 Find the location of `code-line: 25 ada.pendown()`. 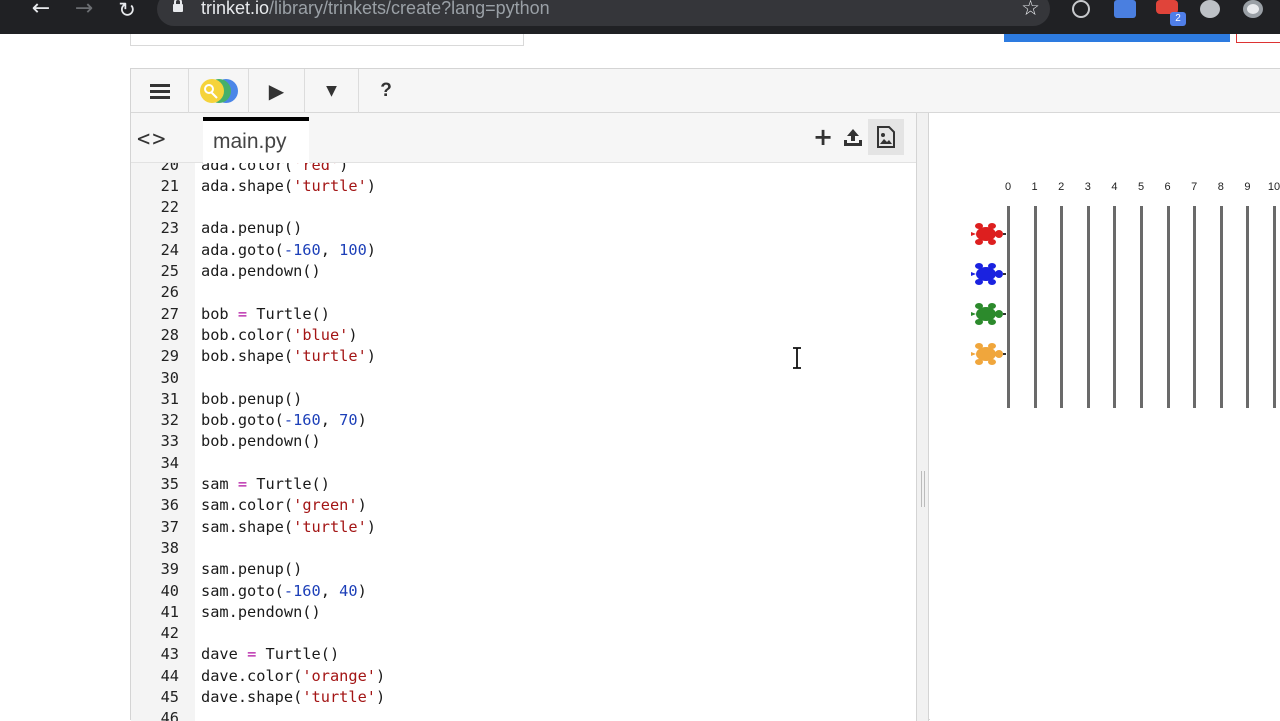

code-line: 25 ada.pendown() is located at coordinates (523, 271).